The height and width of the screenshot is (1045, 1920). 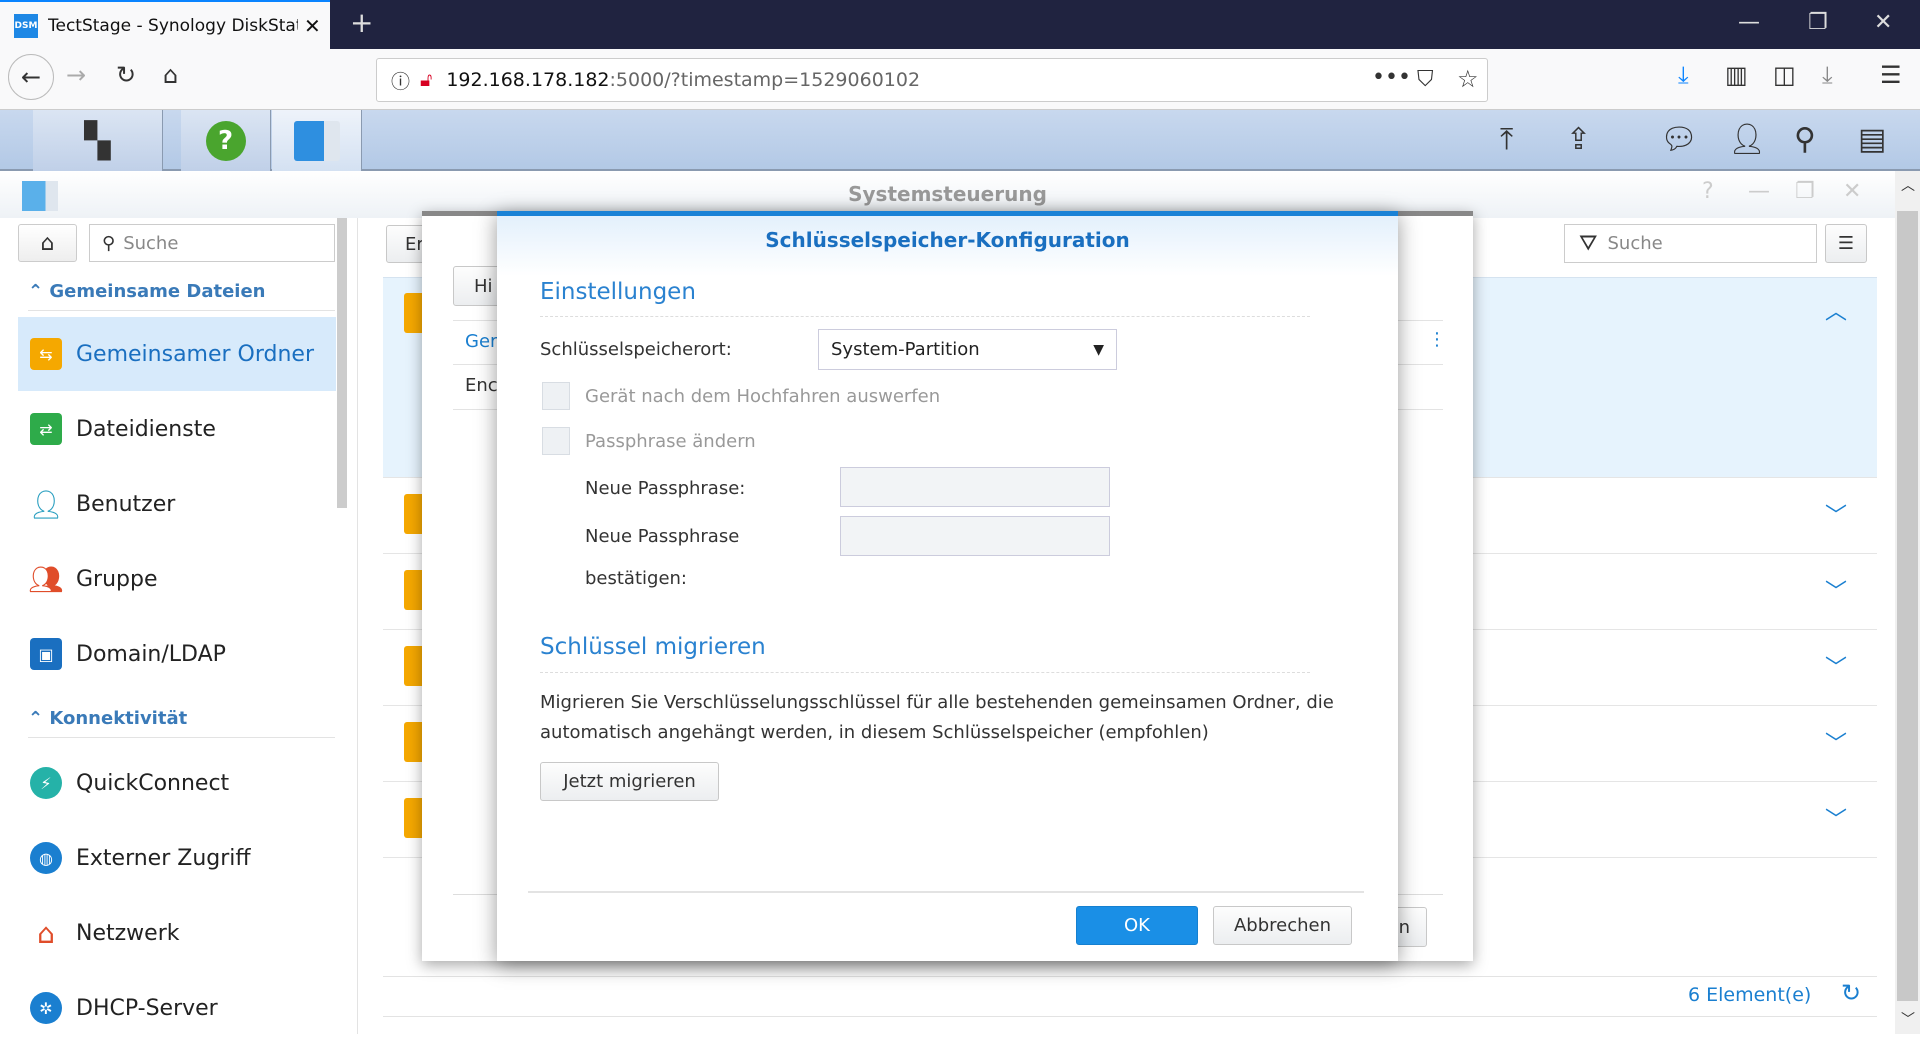 What do you see at coordinates (98, 140) in the screenshot?
I see `main-menu-button: ▚` at bounding box center [98, 140].